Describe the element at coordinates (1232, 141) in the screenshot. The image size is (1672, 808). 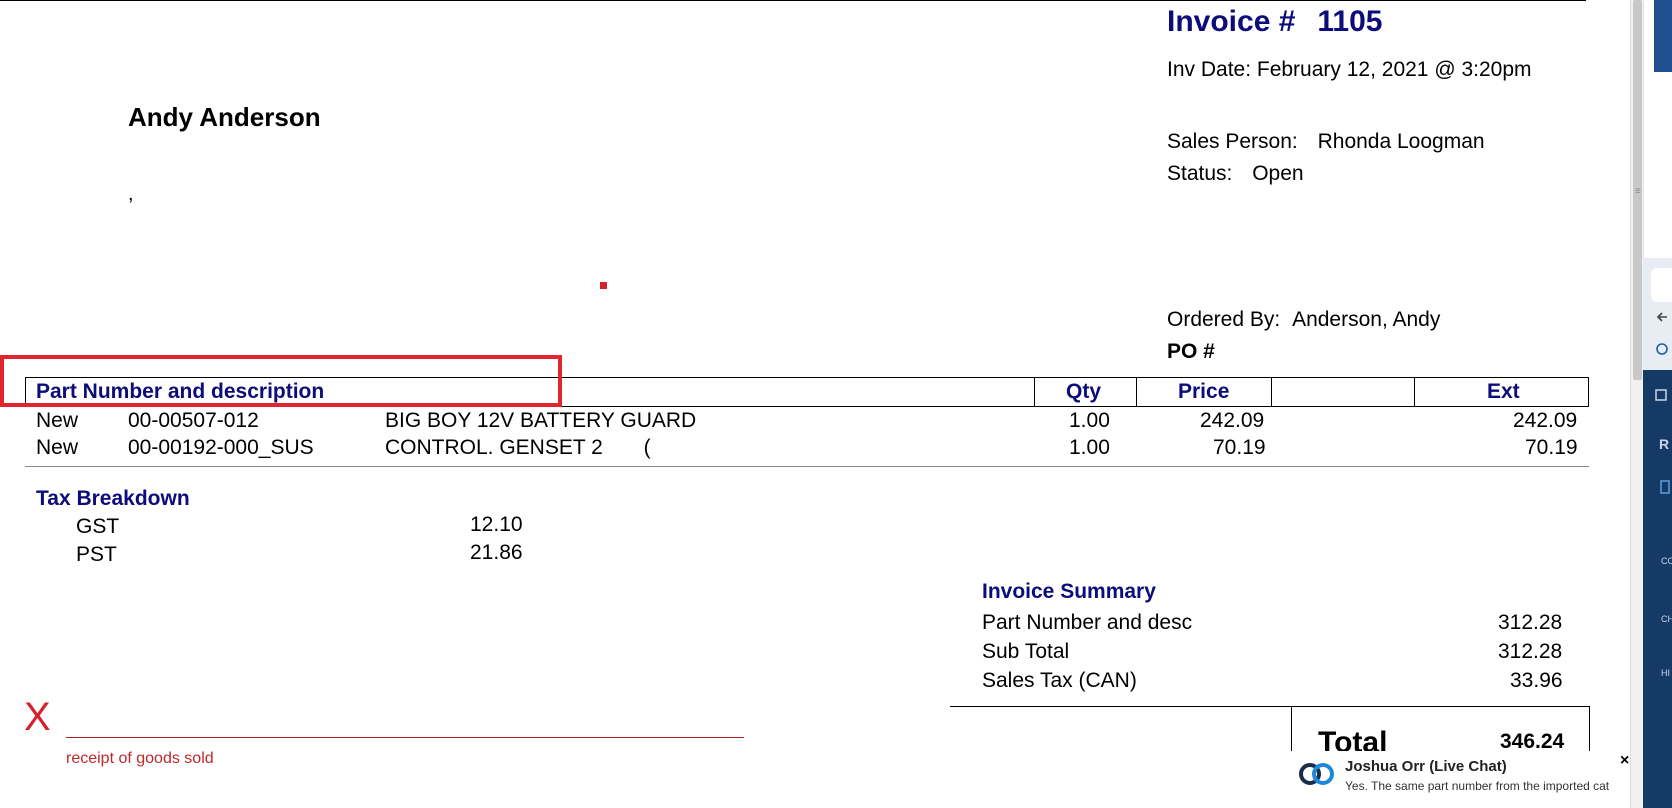
I see `sales-person-label: Sales Person:` at that location.